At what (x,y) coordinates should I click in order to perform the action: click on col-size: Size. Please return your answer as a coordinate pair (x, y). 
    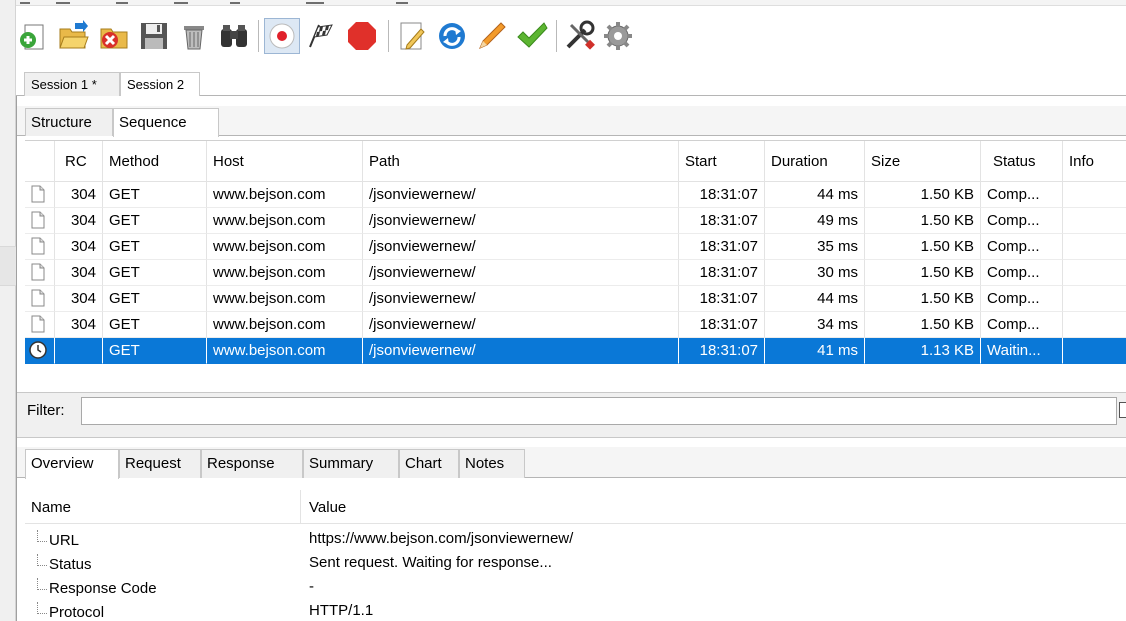
    Looking at the image, I should click on (923, 161).